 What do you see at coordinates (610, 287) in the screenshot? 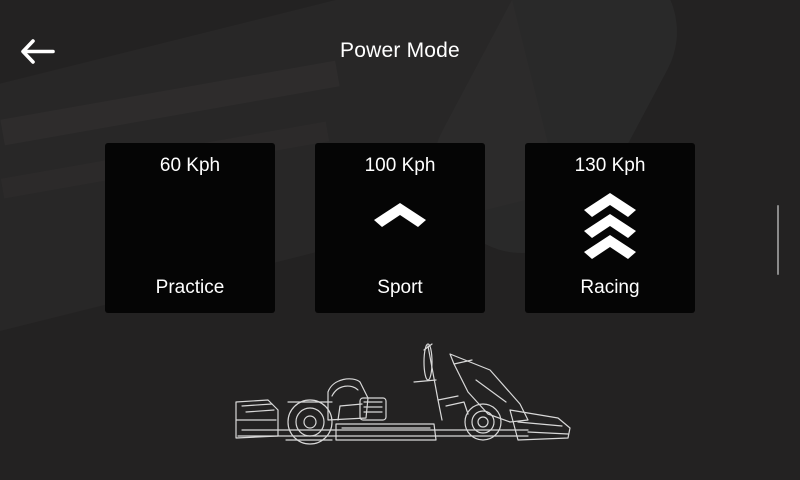
I see `mode-label: Racing` at bounding box center [610, 287].